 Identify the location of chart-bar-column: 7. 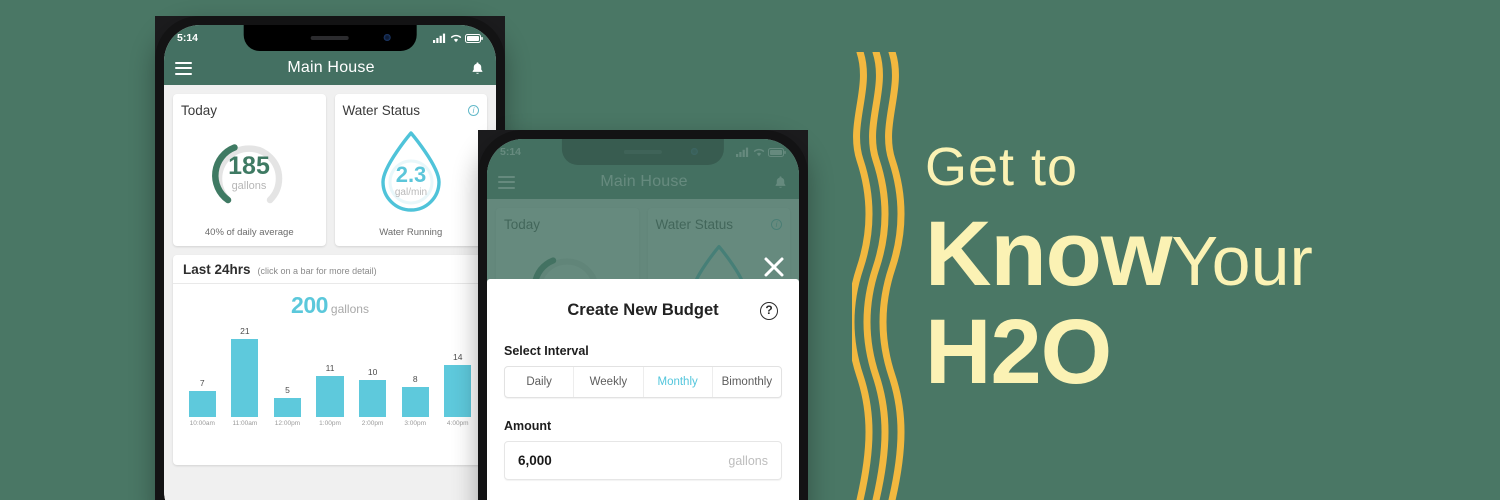
(202, 369).